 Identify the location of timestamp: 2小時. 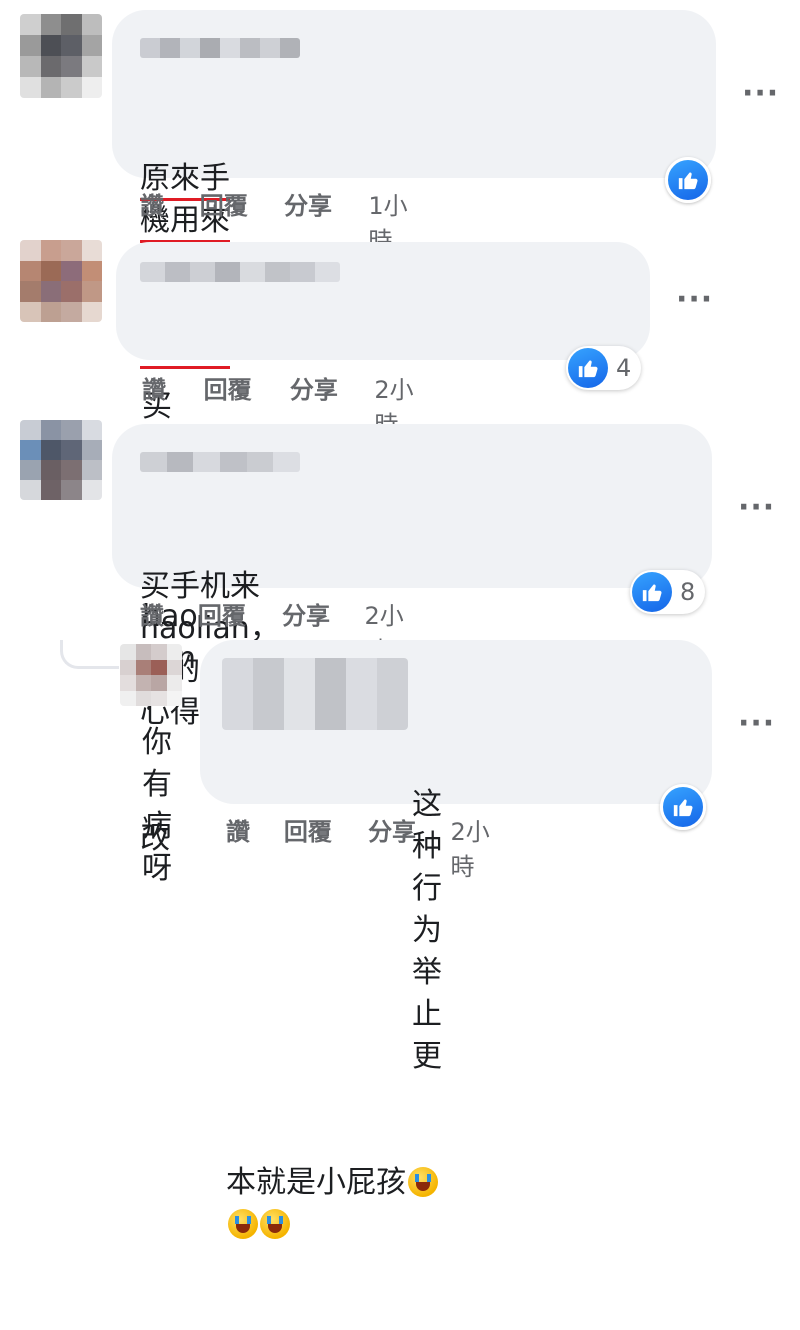
(479, 847).